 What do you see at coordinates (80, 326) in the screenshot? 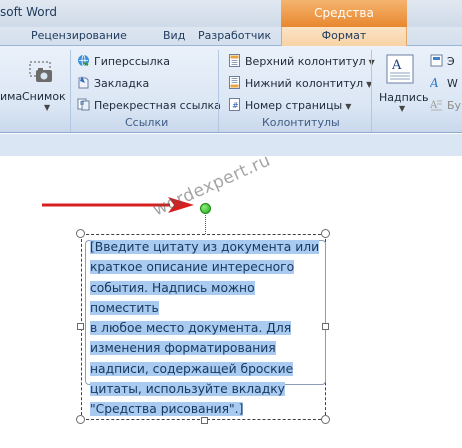
I see `resize-handle-left` at bounding box center [80, 326].